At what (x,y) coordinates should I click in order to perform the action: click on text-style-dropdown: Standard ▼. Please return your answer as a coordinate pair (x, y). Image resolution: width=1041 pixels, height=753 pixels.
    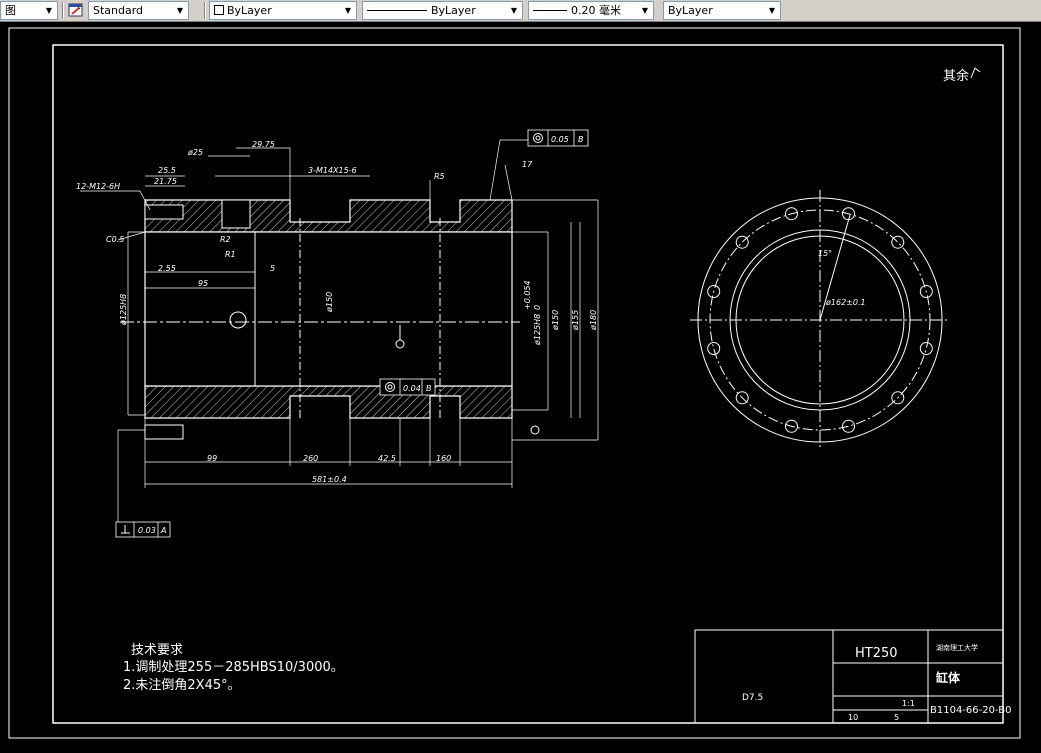
    Looking at the image, I should click on (138, 10).